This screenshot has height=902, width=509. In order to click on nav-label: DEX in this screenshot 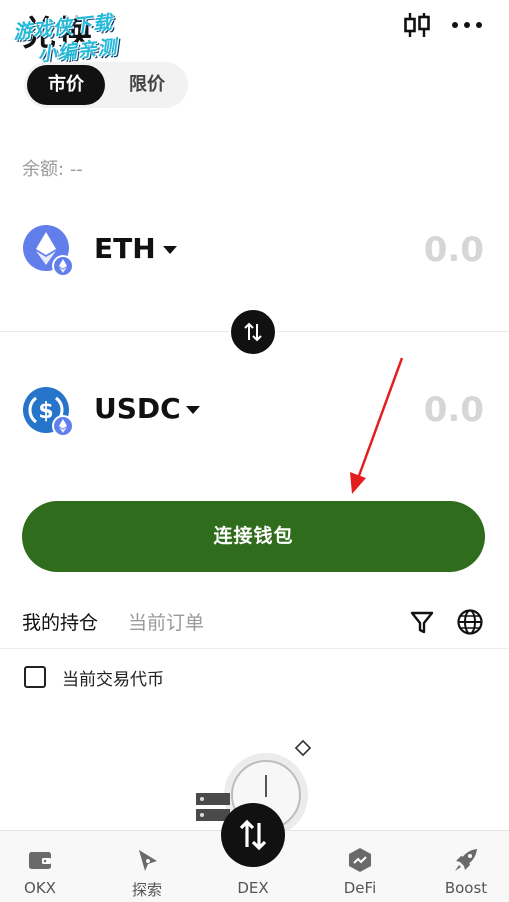, I will do `click(253, 888)`.